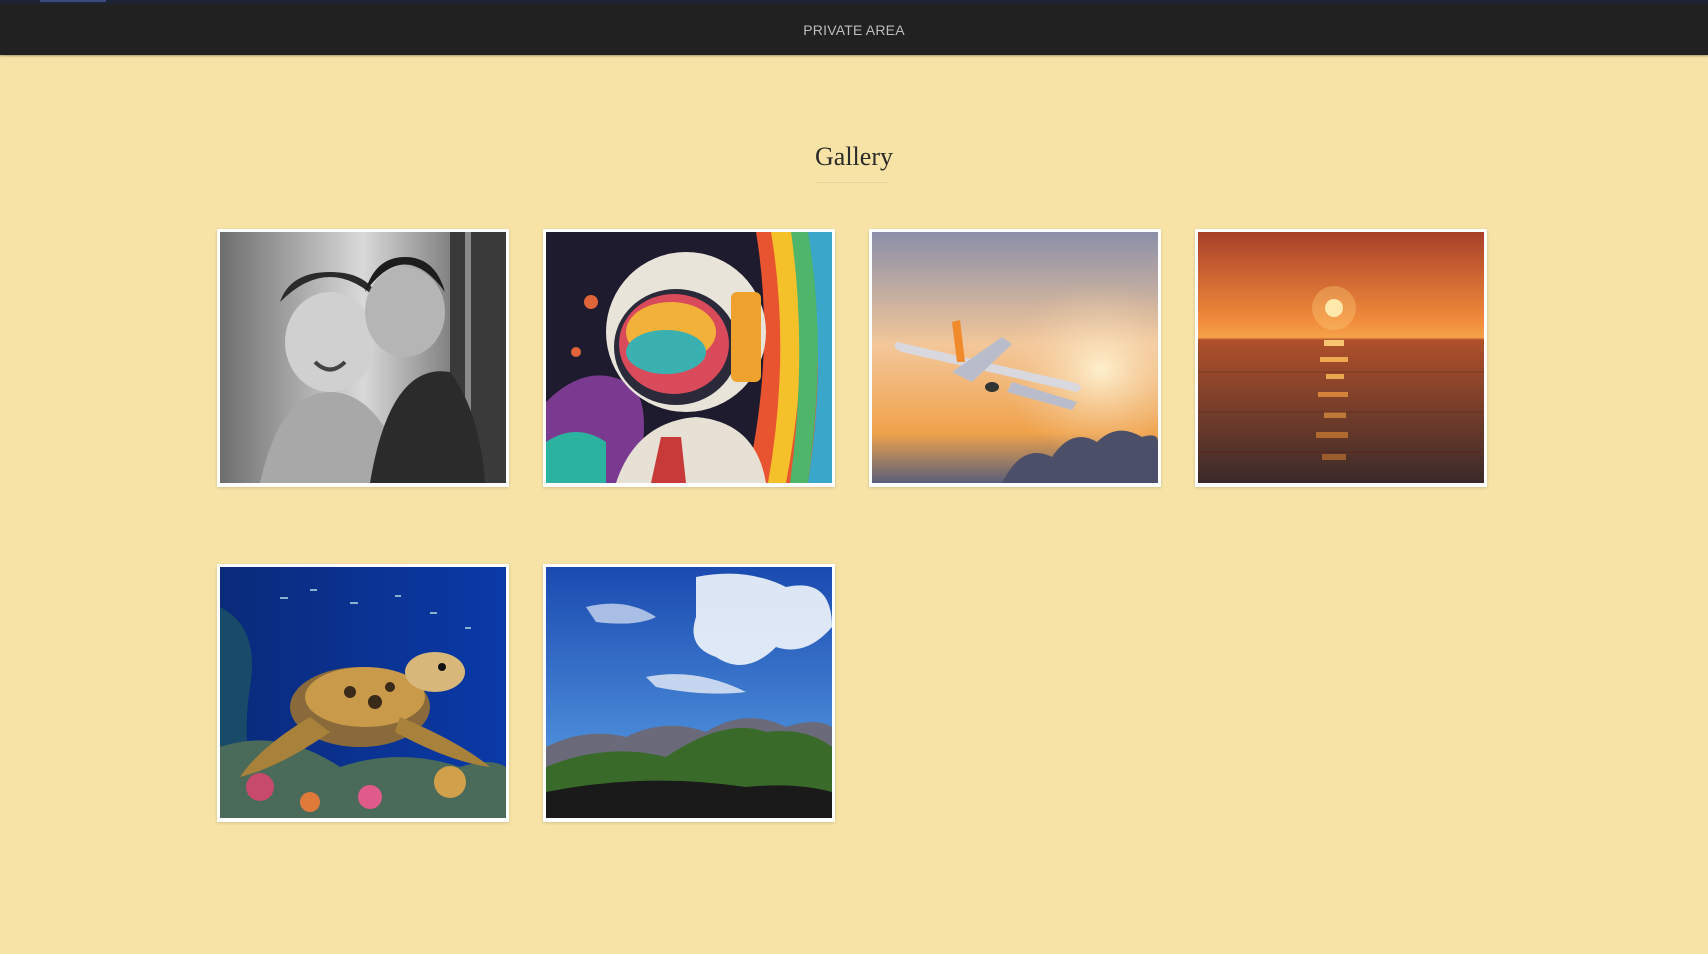 The height and width of the screenshot is (954, 1708). I want to click on photo-sea-turtle-icon, so click(363, 692).